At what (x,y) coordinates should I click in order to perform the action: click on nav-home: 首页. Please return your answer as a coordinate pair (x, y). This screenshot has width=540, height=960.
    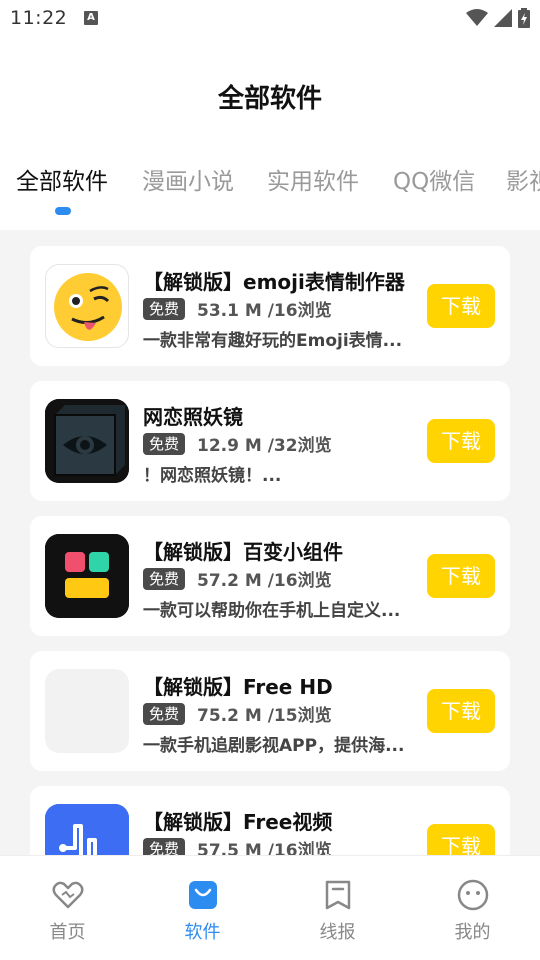
    Looking at the image, I should click on (67, 908).